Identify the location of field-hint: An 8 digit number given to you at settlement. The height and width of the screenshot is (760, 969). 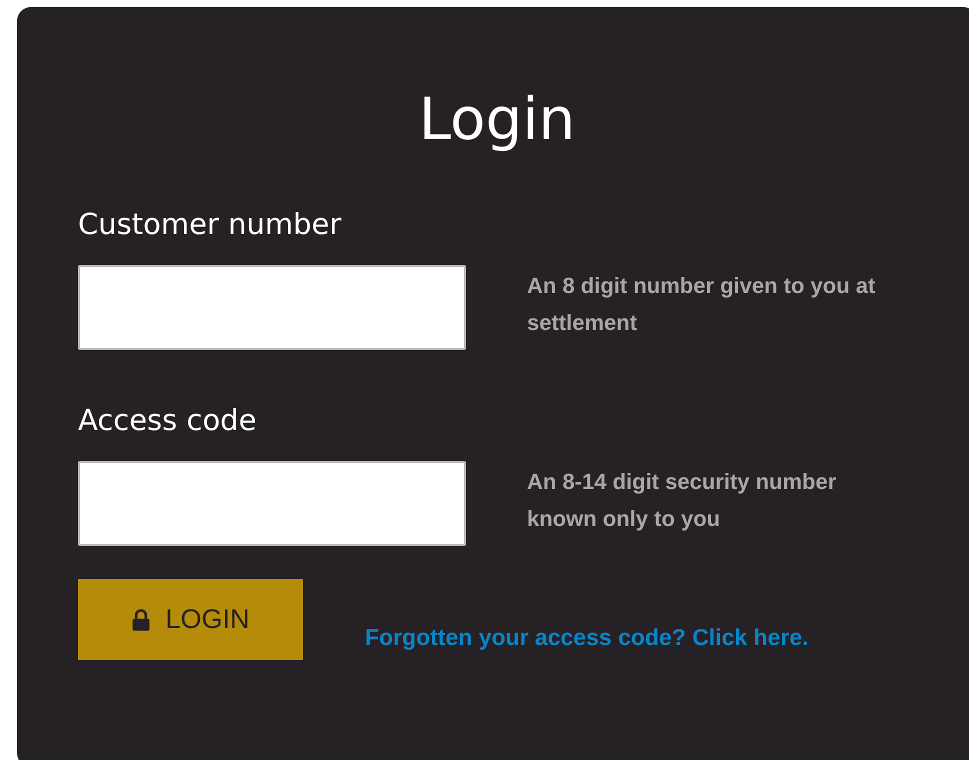
(701, 304).